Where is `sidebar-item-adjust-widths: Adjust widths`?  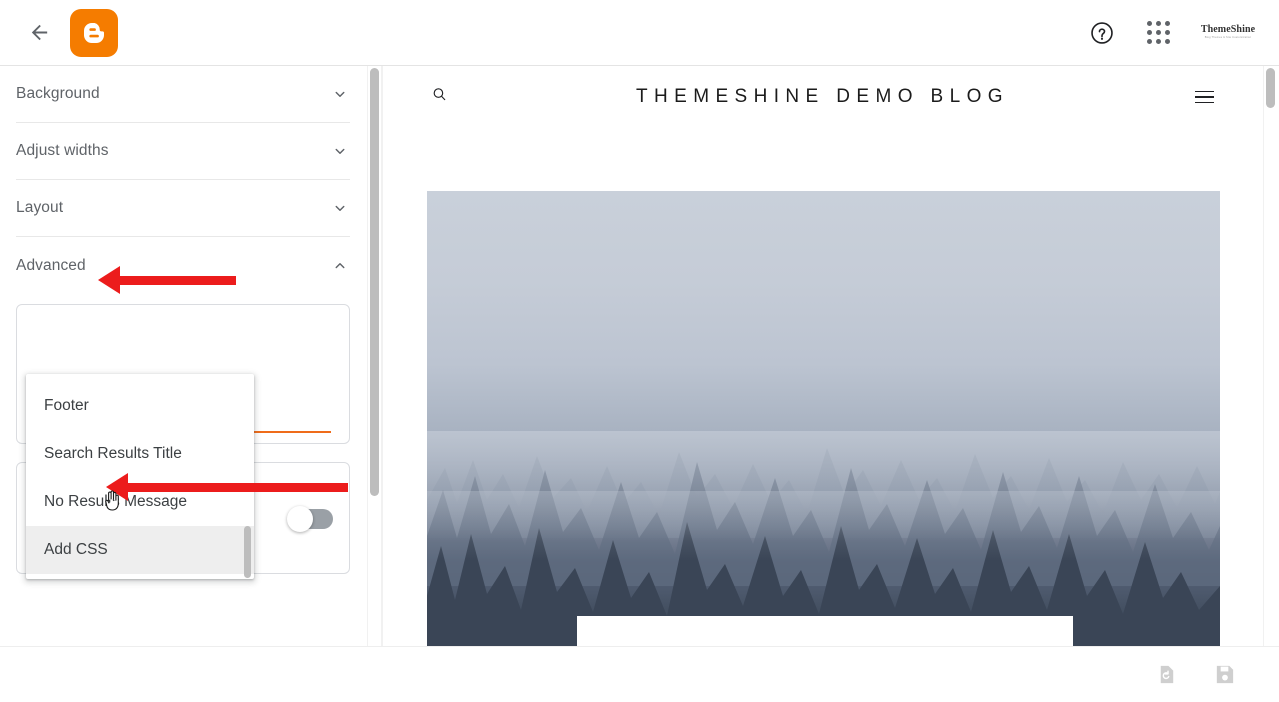 sidebar-item-adjust-widths: Adjust widths is located at coordinates (183, 151).